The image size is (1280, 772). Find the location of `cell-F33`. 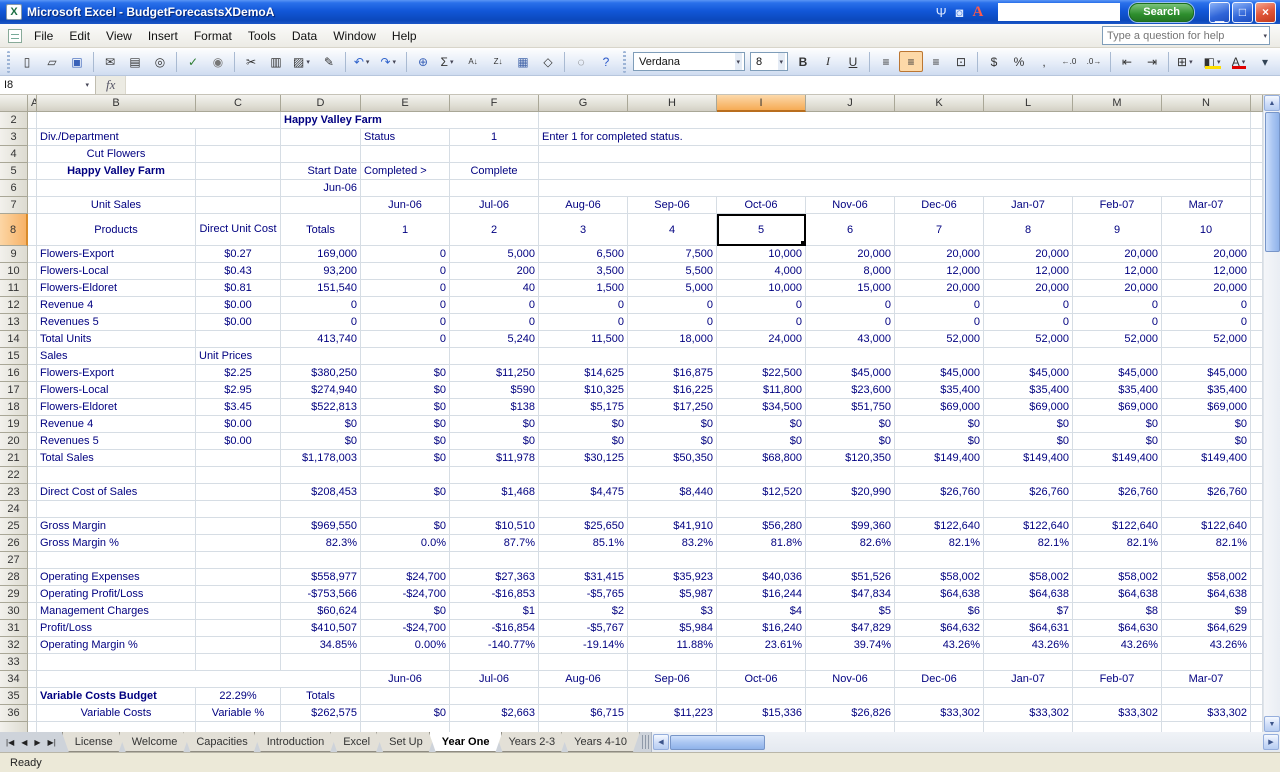

cell-F33 is located at coordinates (494, 662).